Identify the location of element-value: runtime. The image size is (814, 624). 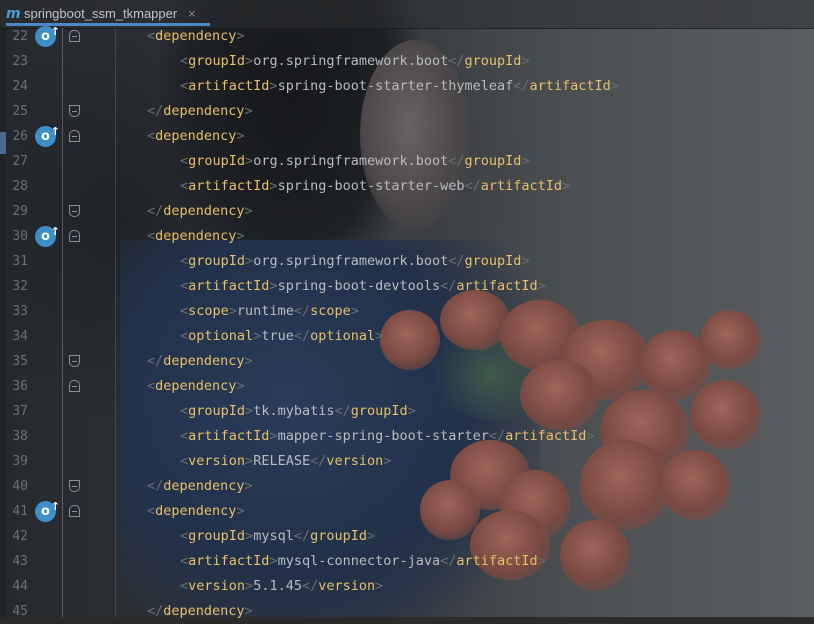
(265, 311).